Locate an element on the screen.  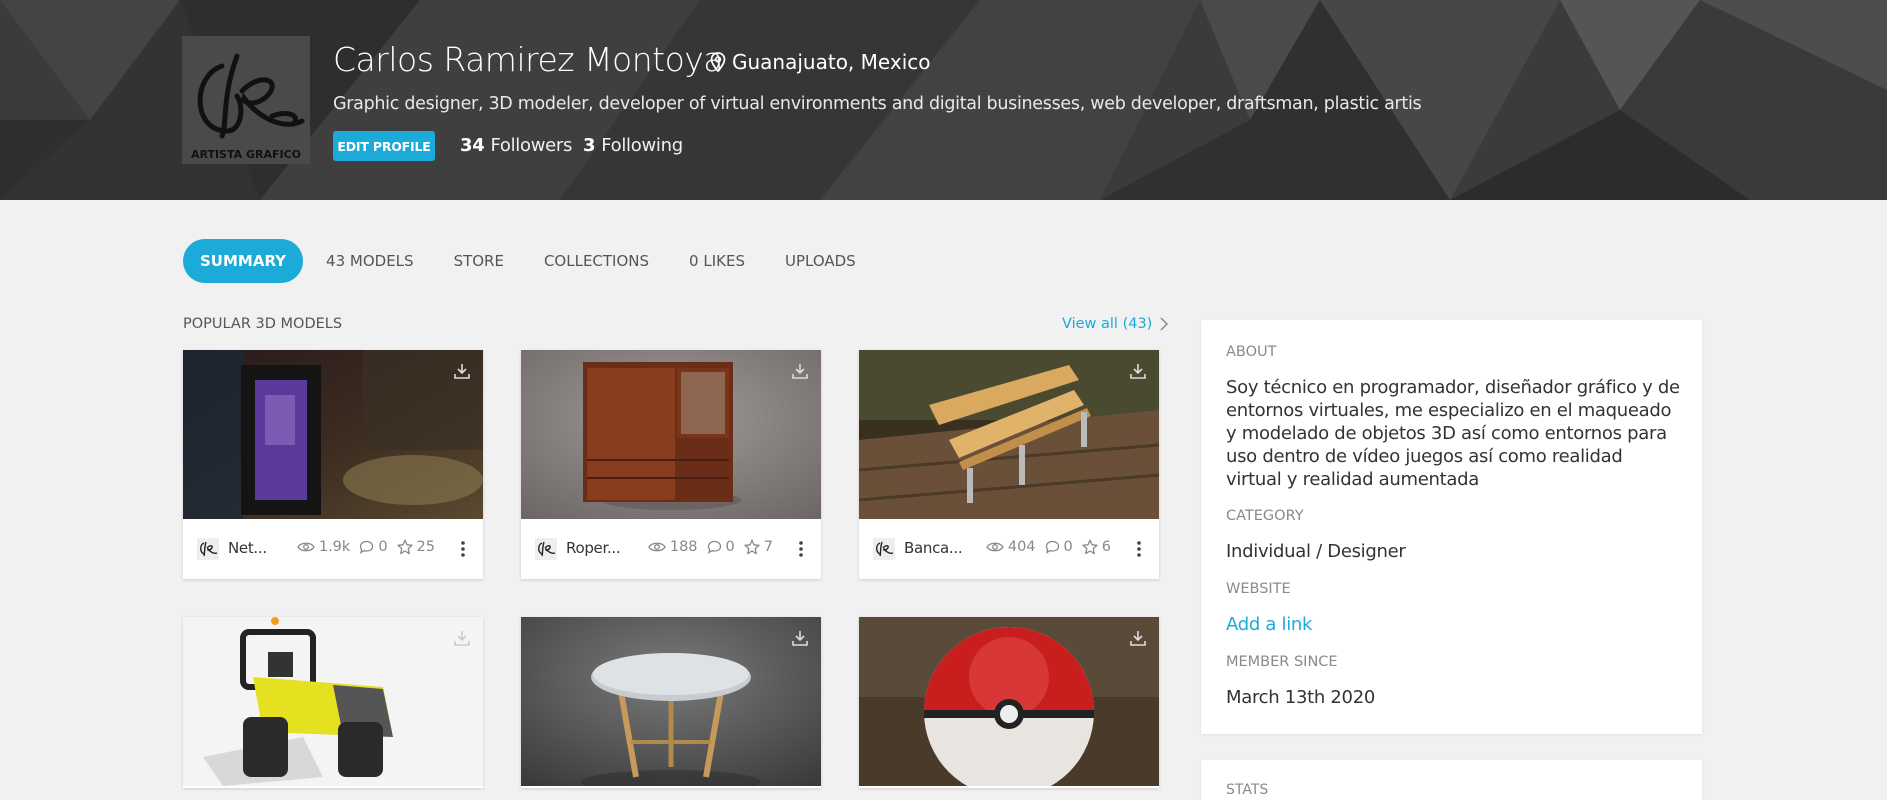
view-count: 404 is located at coordinates (1021, 547).